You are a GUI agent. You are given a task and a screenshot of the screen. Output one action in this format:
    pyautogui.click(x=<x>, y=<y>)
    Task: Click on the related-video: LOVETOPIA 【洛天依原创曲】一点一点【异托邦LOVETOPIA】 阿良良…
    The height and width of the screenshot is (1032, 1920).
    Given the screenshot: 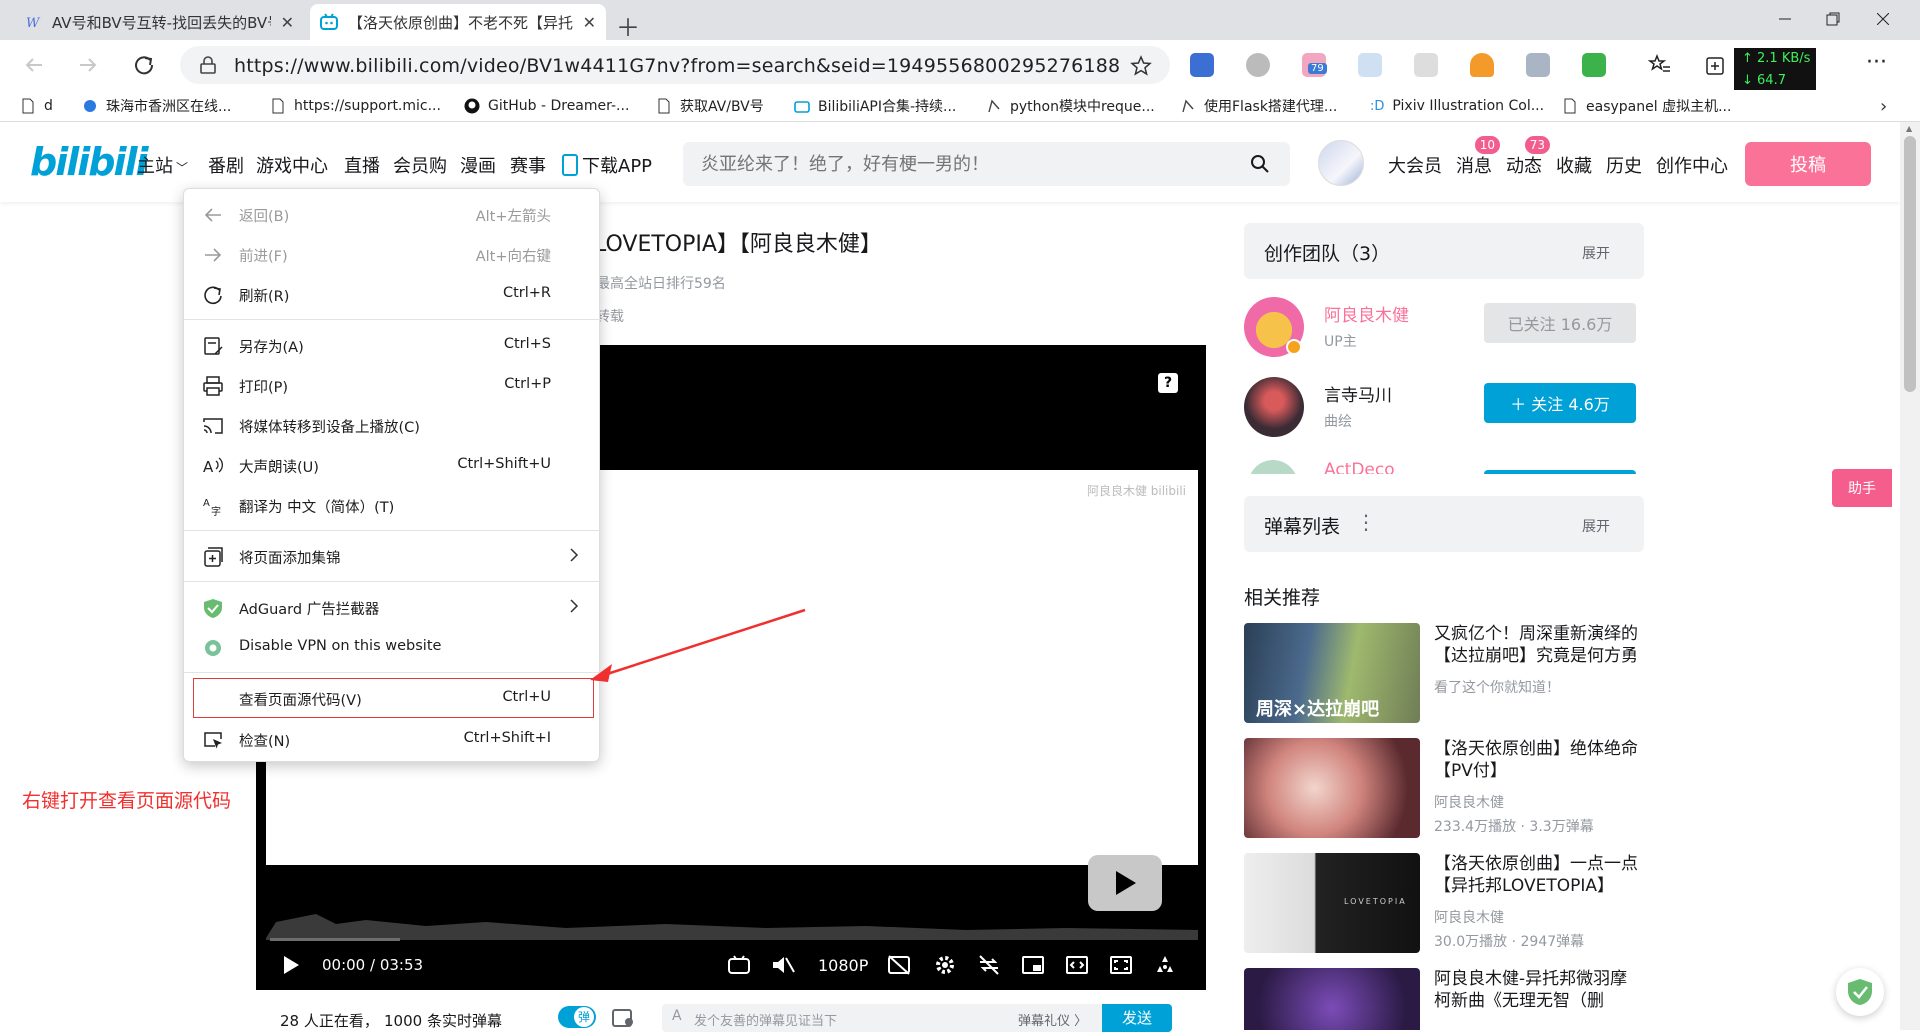 What is the action you would take?
    pyautogui.click(x=1444, y=903)
    